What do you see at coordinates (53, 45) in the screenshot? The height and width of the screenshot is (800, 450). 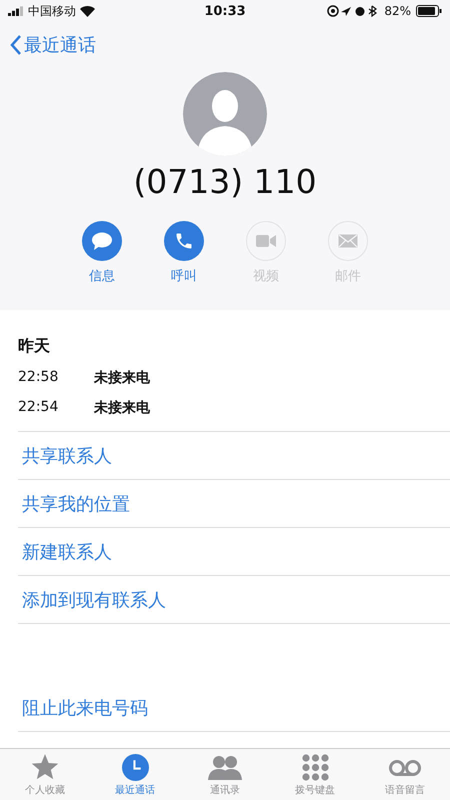 I see `back-link: 最近通话` at bounding box center [53, 45].